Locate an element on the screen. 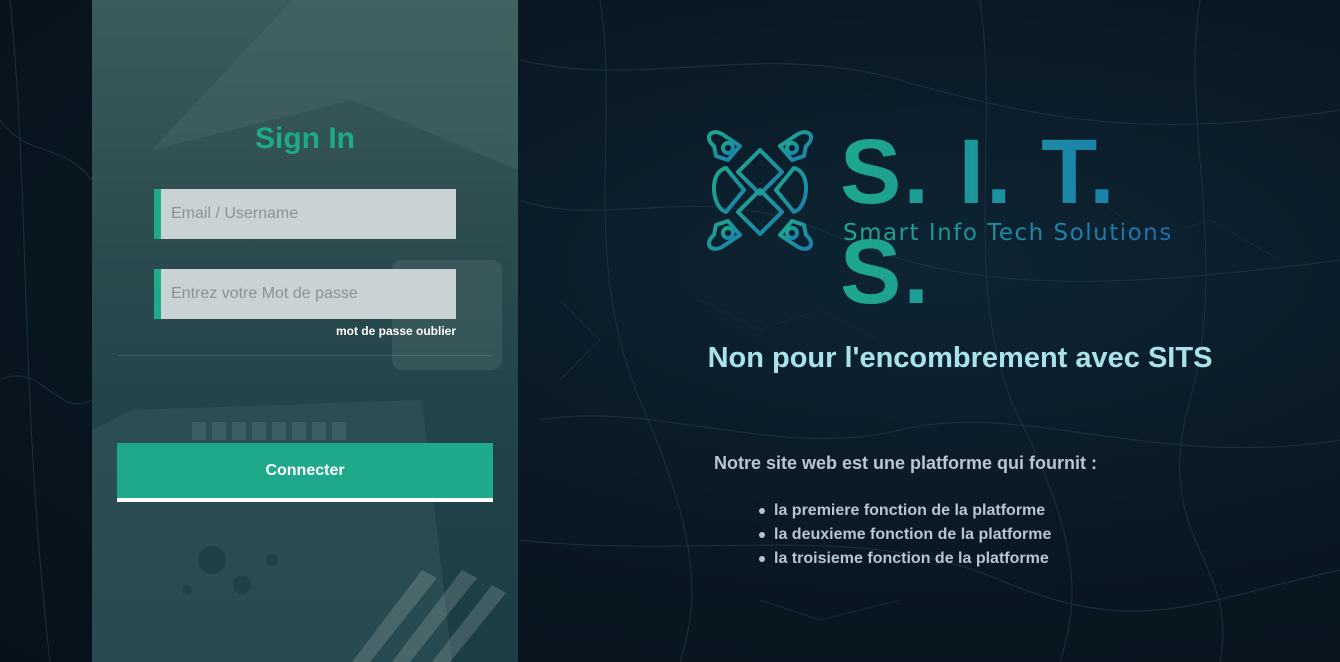  email-input is located at coordinates (308, 214).